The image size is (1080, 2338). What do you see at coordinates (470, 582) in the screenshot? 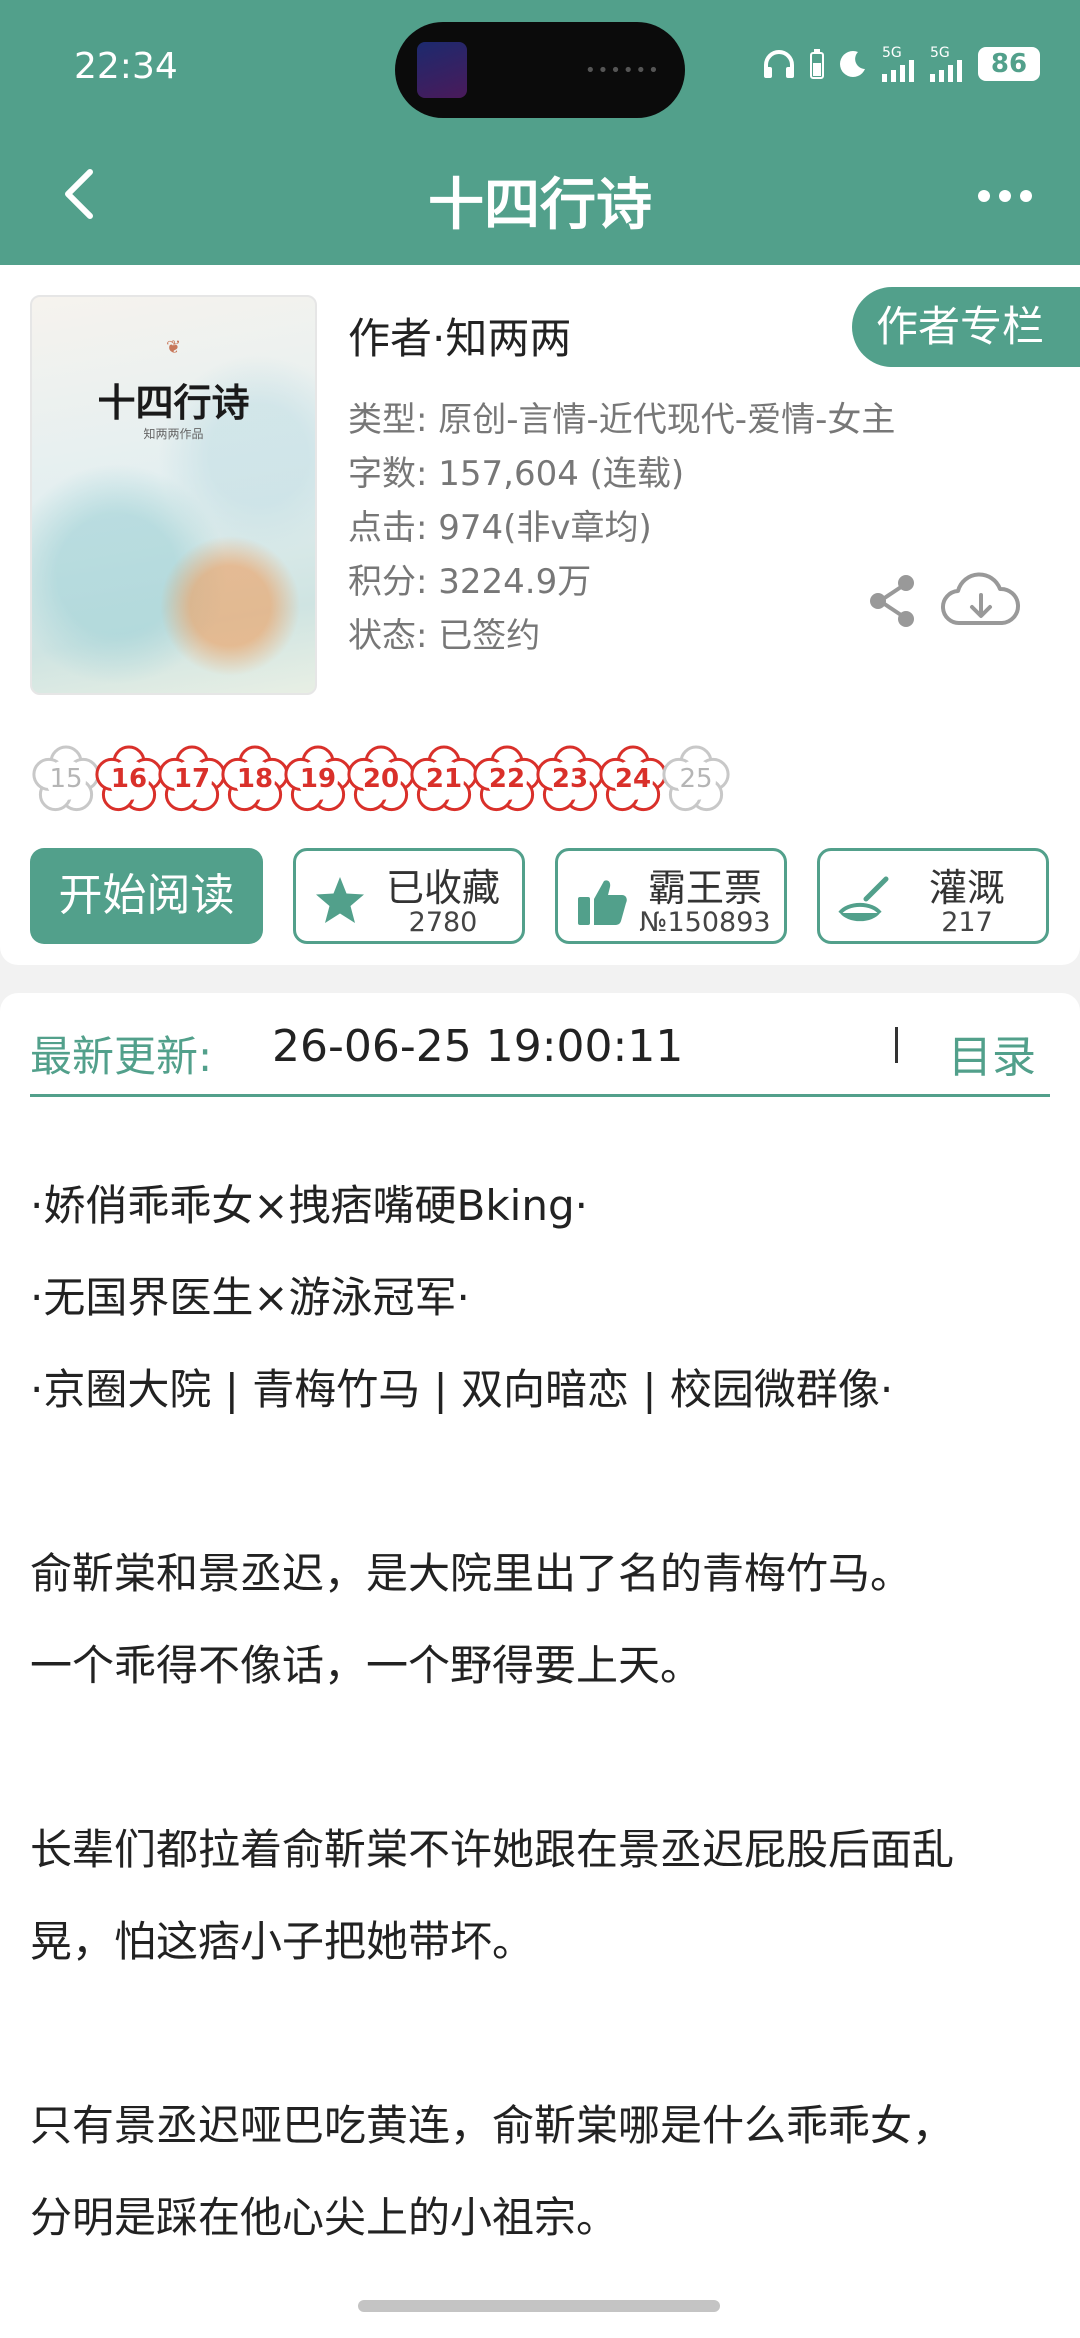
I see `meta-points: 积分: 3224.9万` at bounding box center [470, 582].